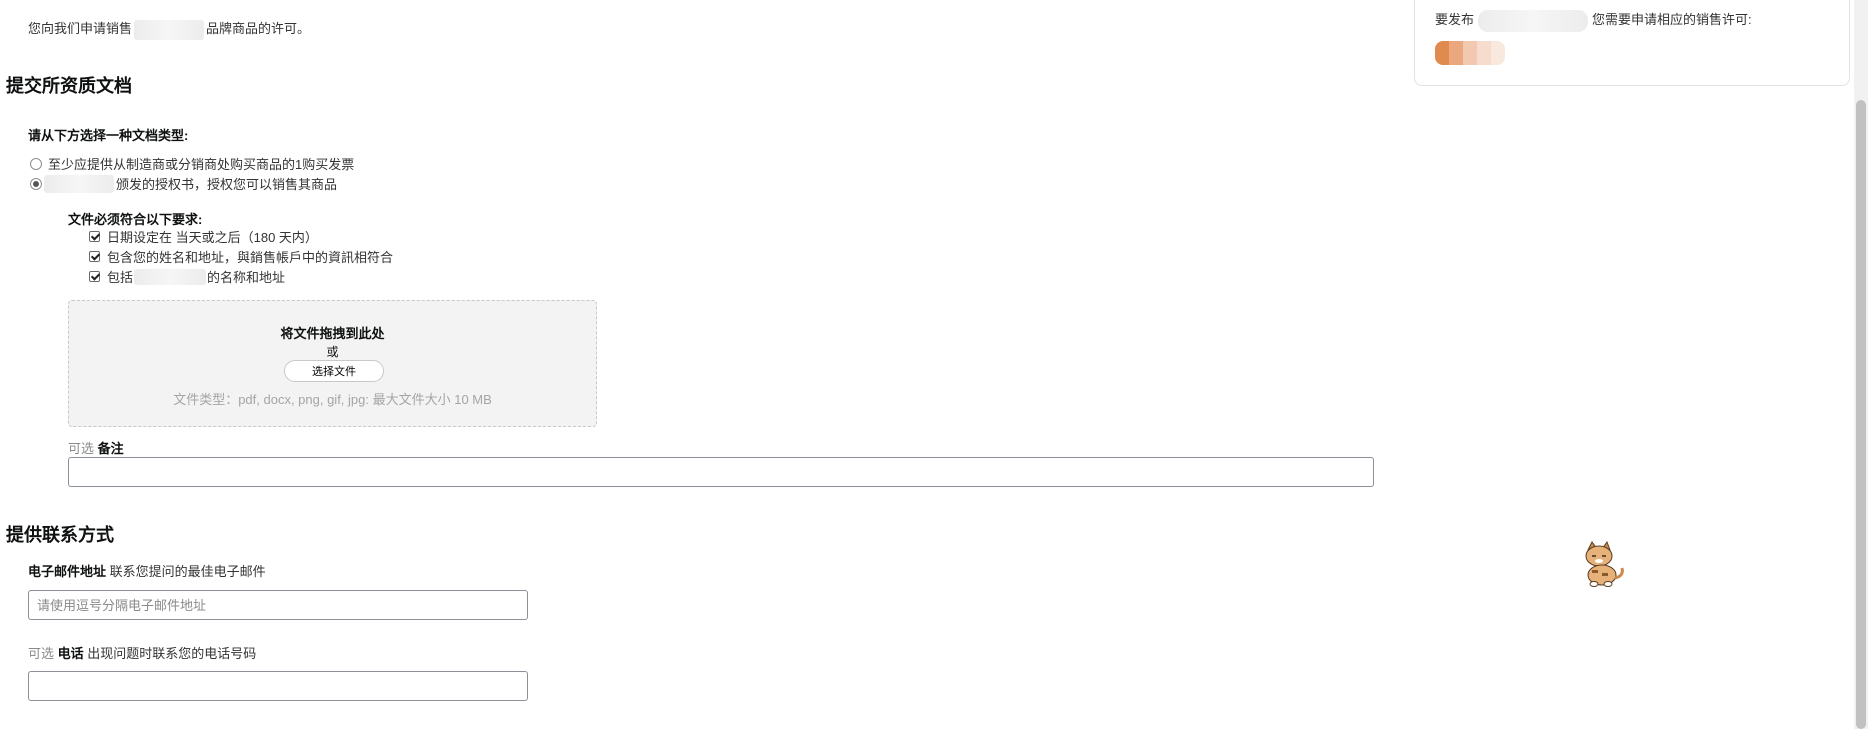 This screenshot has height=729, width=1868. What do you see at coordinates (69, 86) in the screenshot?
I see `section-title-documents: 提交所资质文档` at bounding box center [69, 86].